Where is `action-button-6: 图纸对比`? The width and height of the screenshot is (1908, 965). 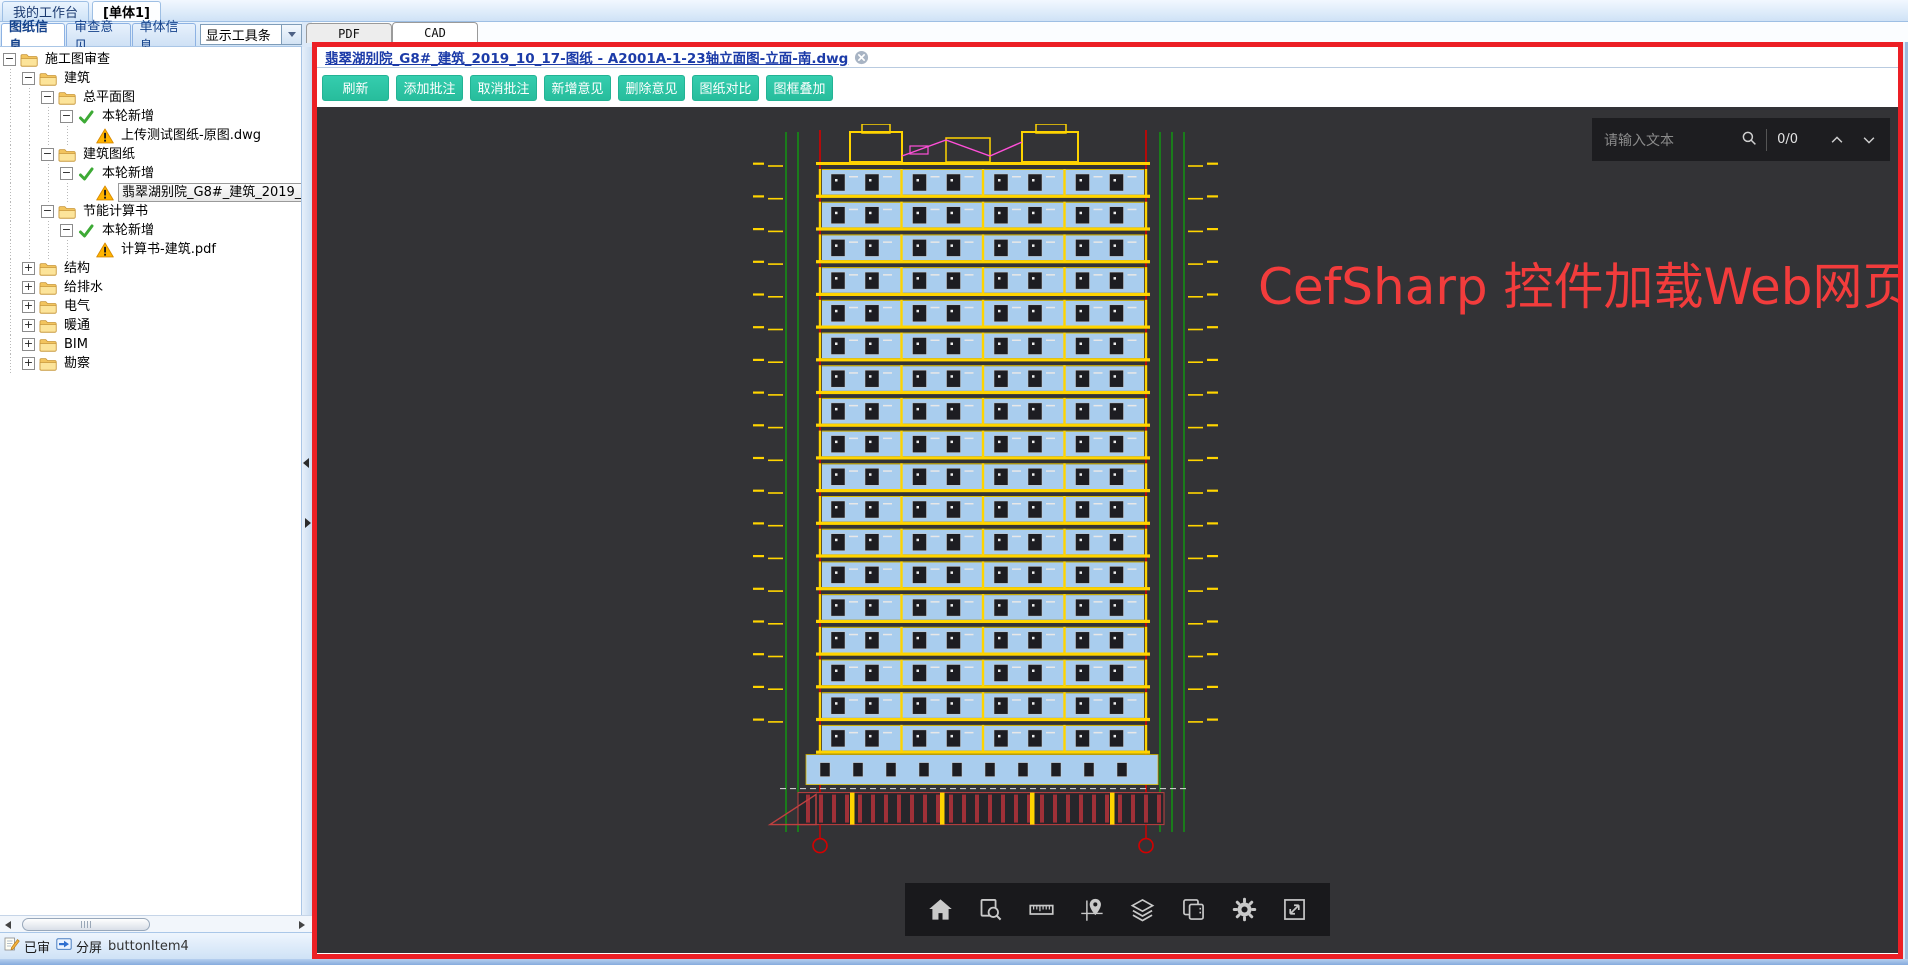 action-button-6: 图纸对比 is located at coordinates (725, 87).